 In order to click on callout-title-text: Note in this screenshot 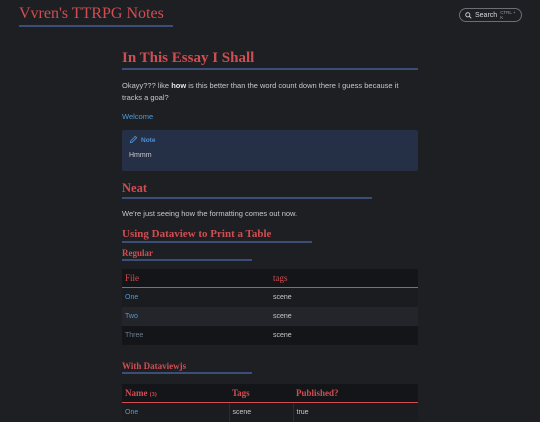, I will do `click(148, 140)`.